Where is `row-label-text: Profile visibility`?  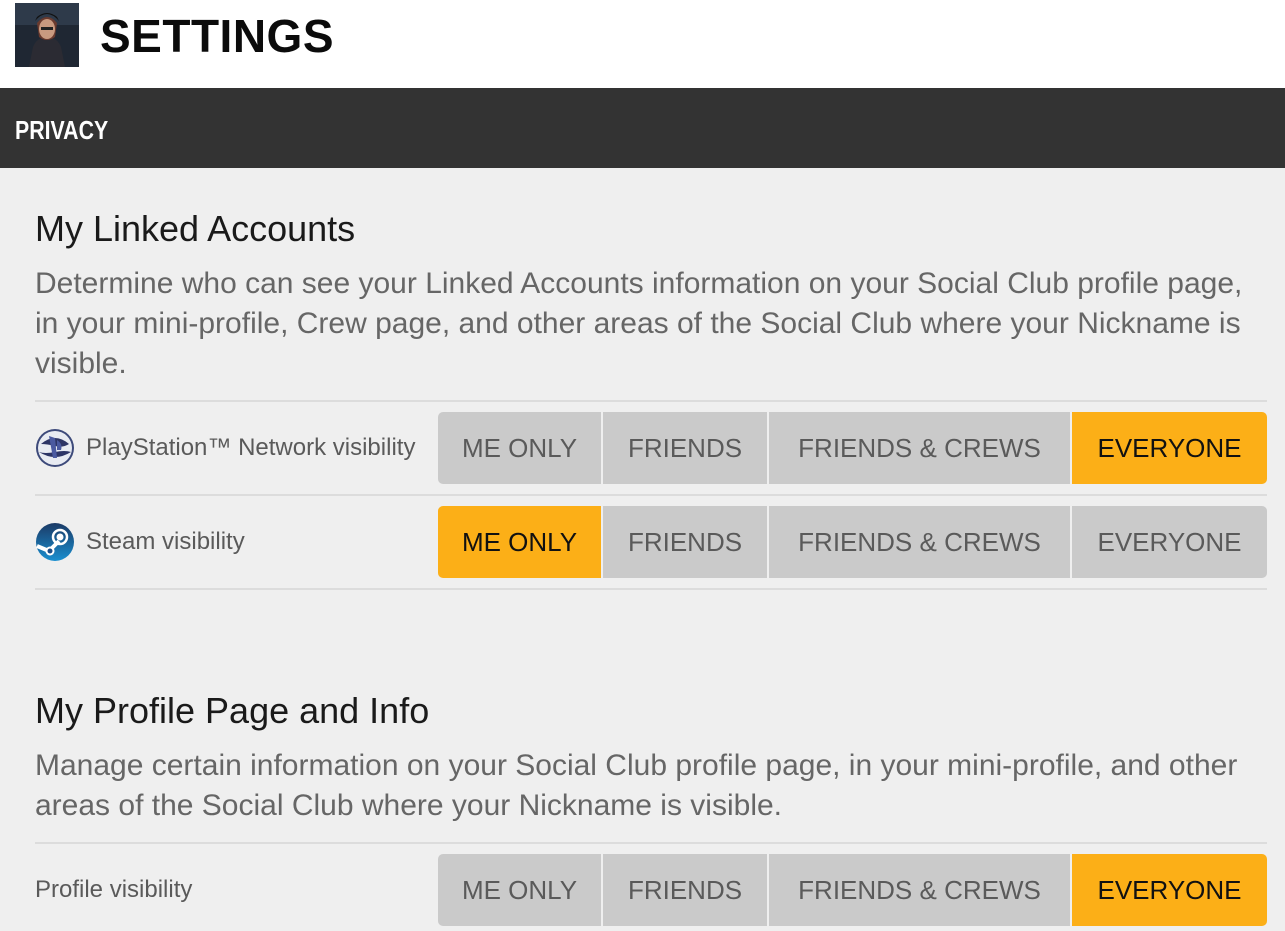
row-label-text: Profile visibility is located at coordinates (114, 889).